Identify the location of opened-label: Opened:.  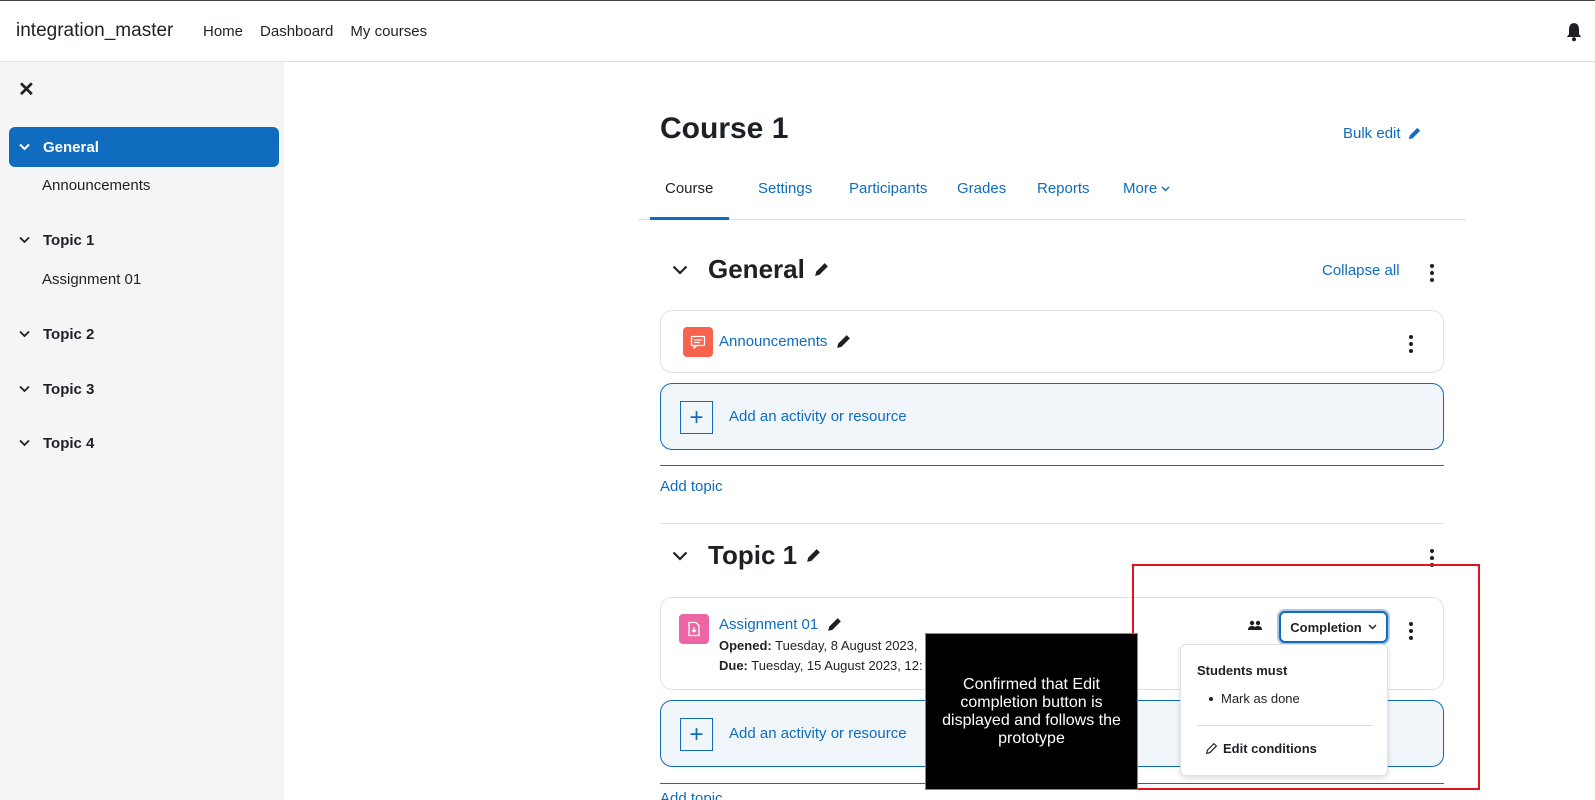
(745, 645).